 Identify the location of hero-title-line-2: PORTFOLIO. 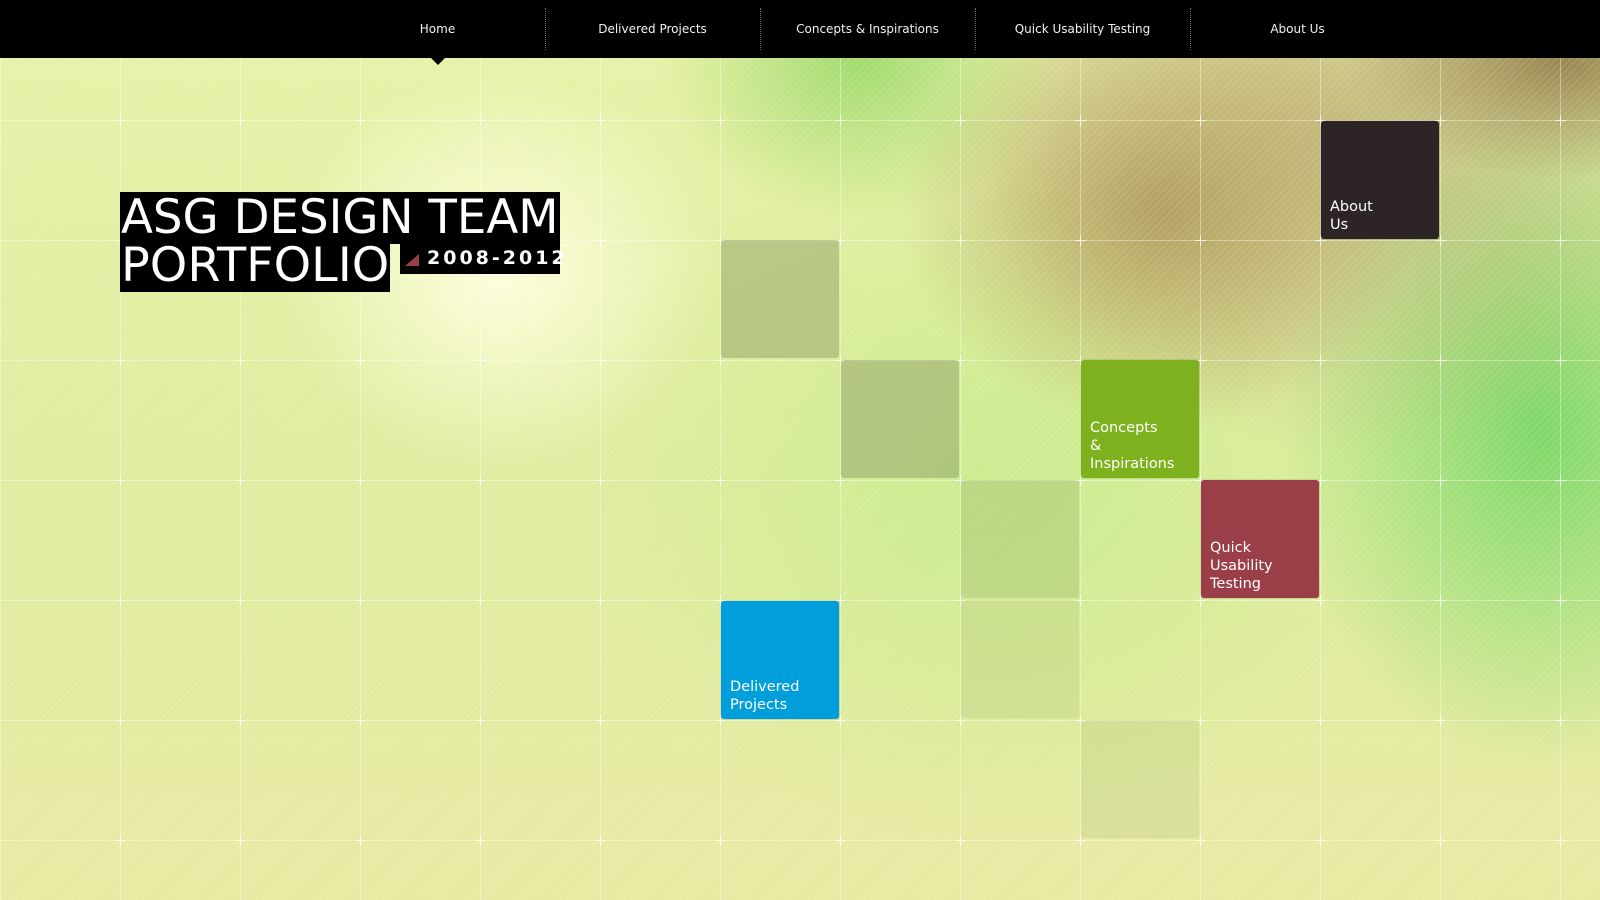
(255, 265).